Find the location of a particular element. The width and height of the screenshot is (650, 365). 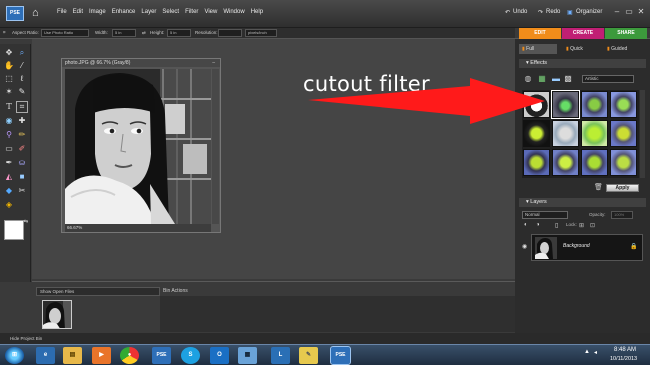

menu-enhance: Enhance is located at coordinates (124, 12).